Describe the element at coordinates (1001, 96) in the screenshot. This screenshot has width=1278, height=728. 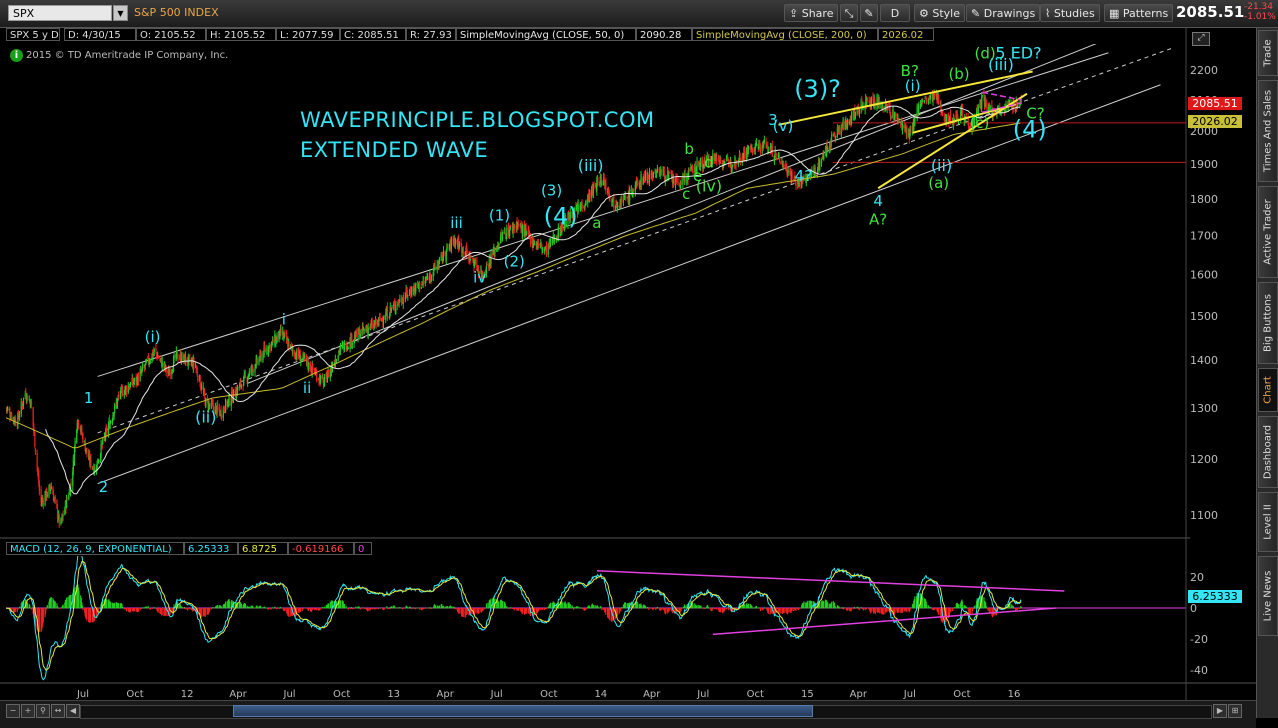
I see `triangle-trendline` at that location.